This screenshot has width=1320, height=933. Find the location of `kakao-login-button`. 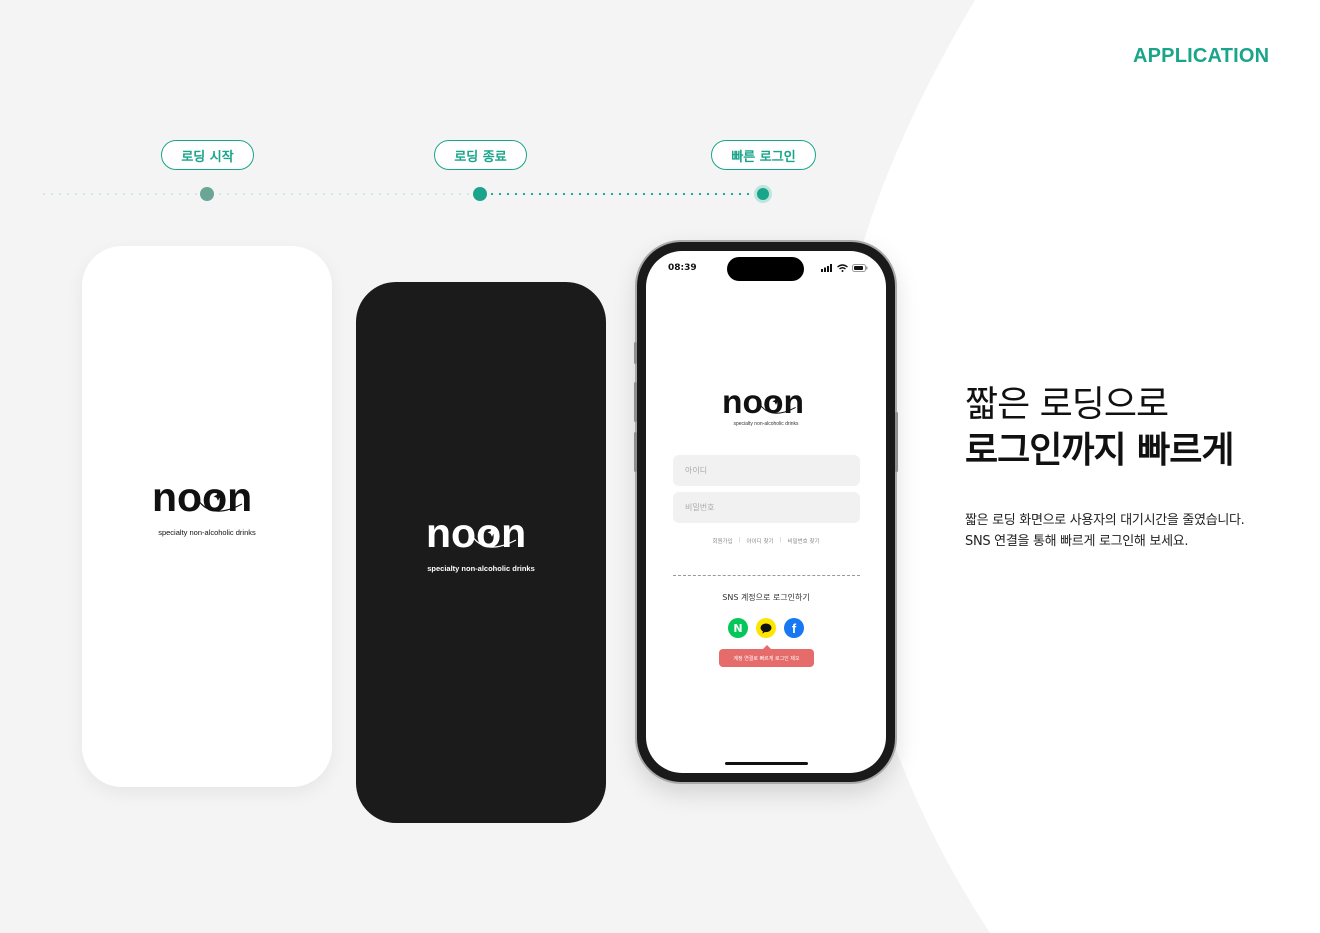

kakao-login-button is located at coordinates (766, 628).